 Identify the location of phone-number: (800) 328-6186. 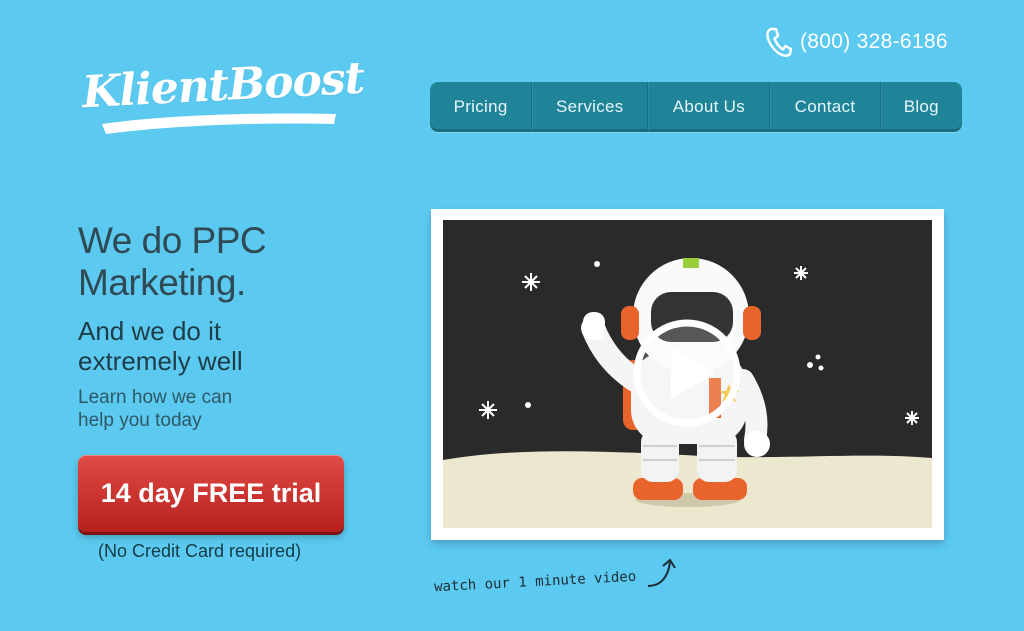
(856, 42).